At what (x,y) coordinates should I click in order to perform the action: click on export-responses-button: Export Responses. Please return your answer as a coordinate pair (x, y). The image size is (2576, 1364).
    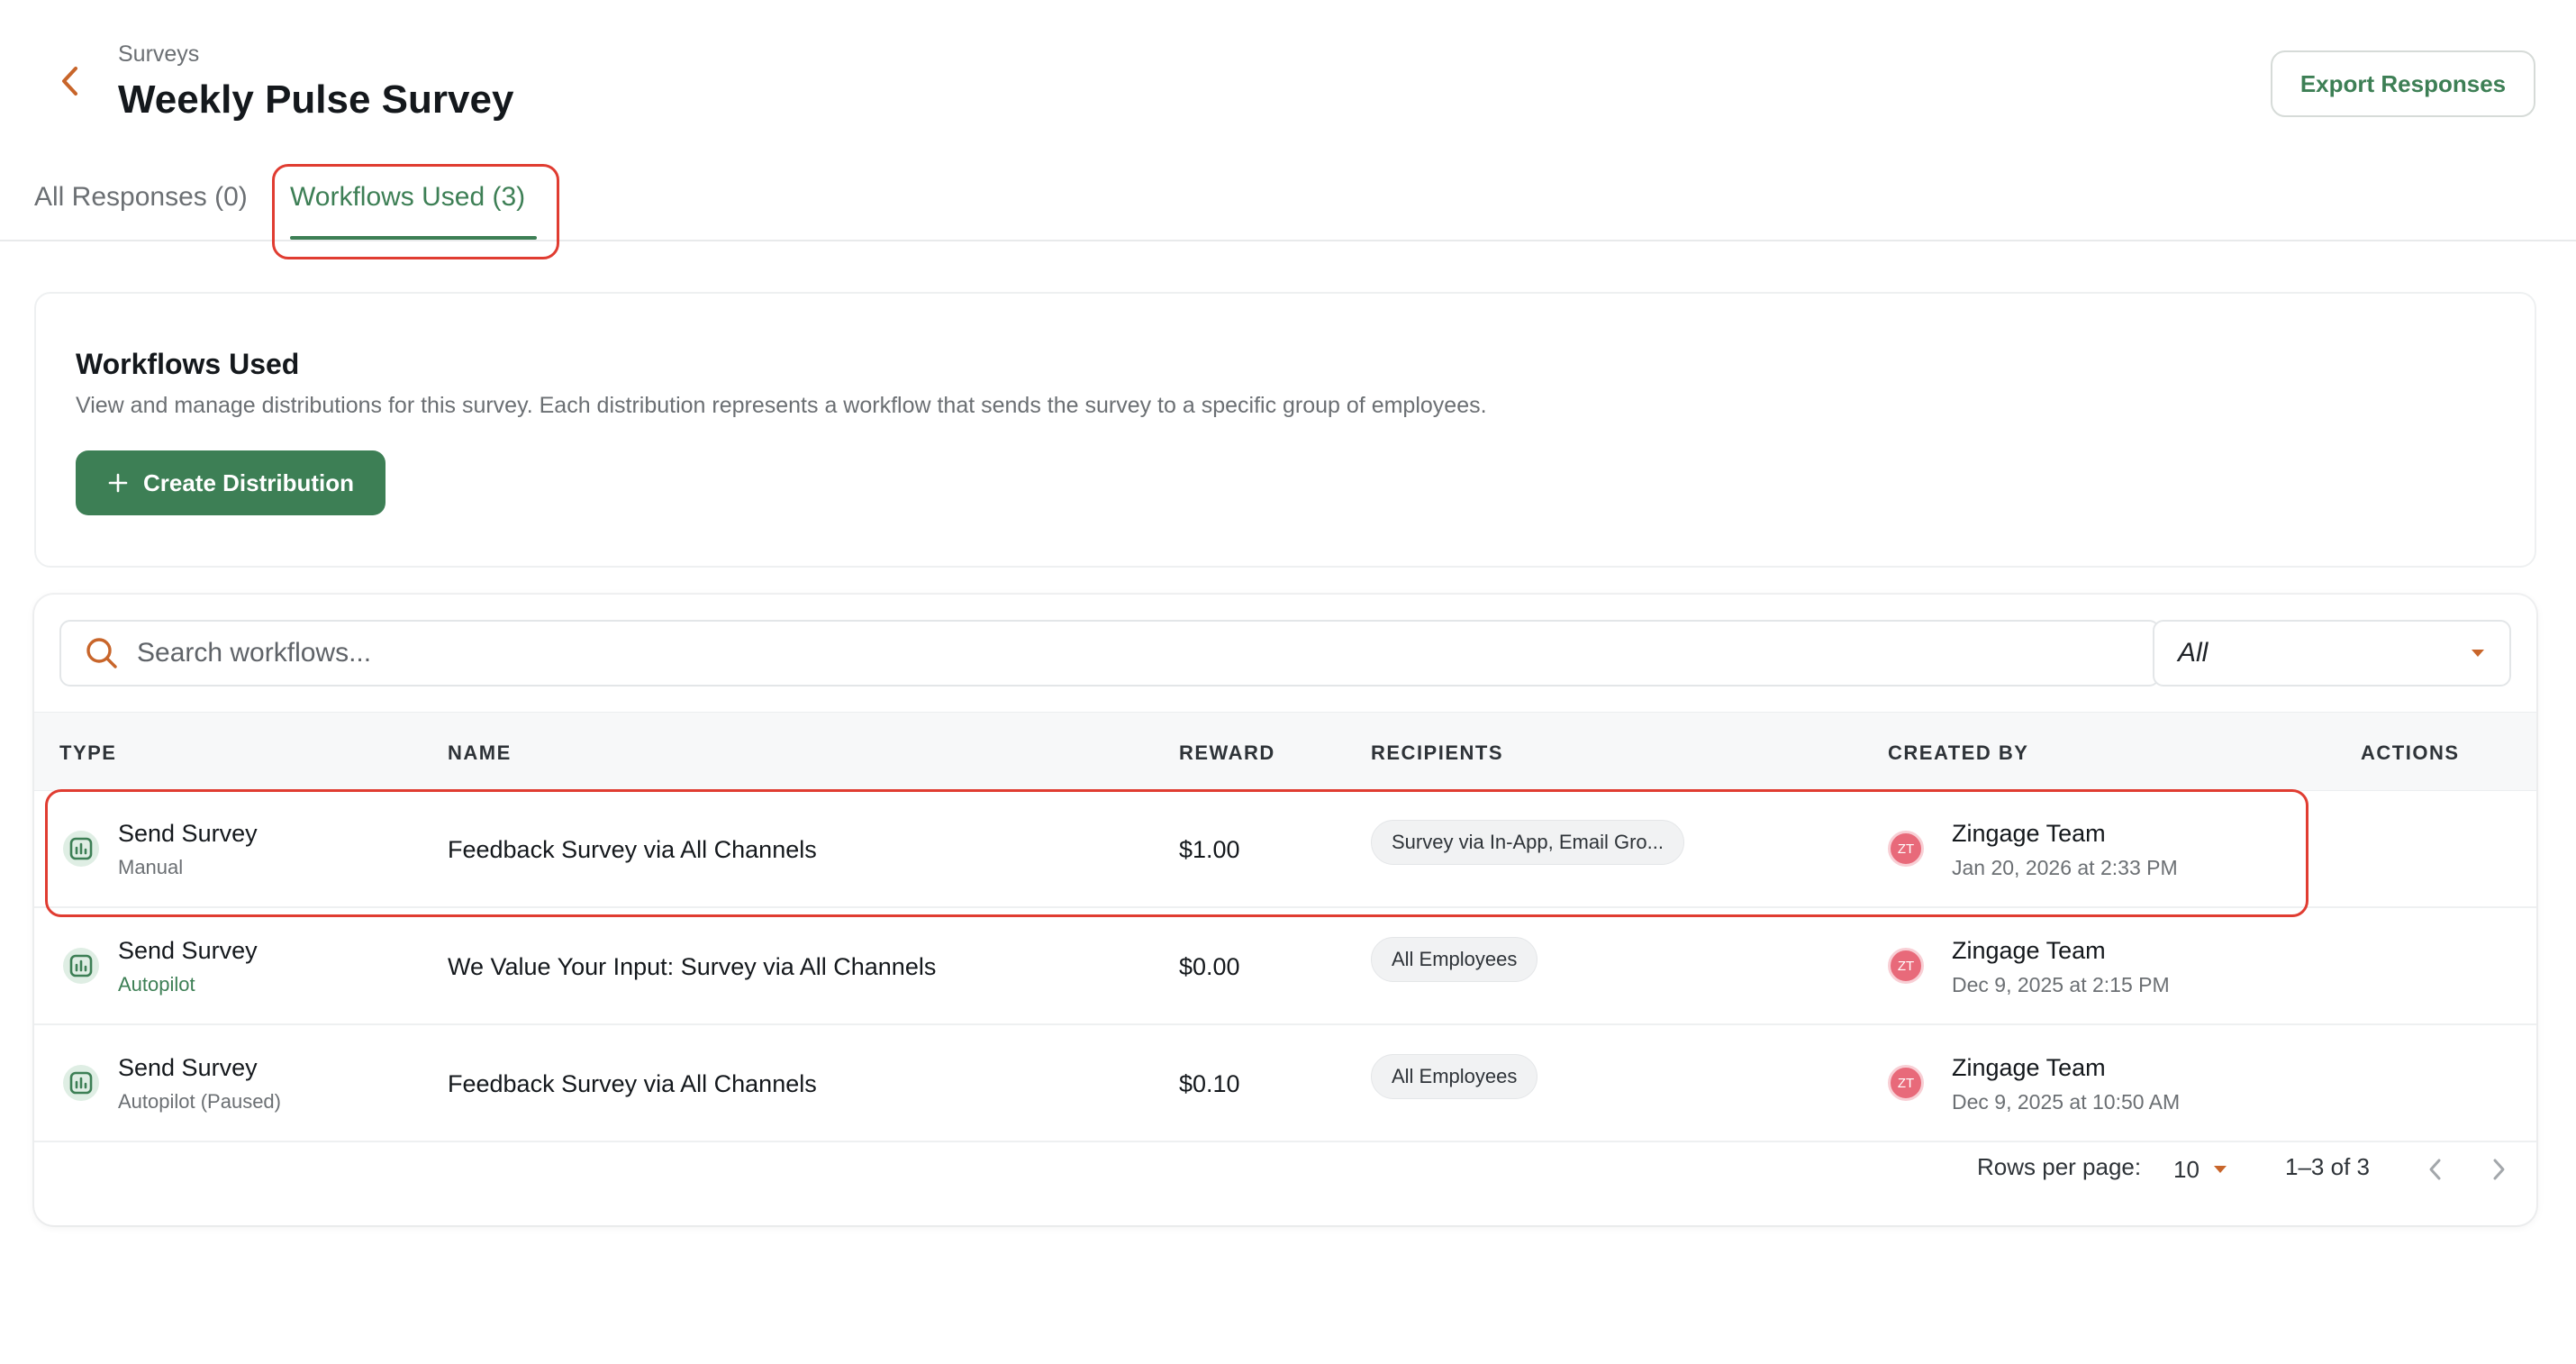
    Looking at the image, I should click on (2403, 83).